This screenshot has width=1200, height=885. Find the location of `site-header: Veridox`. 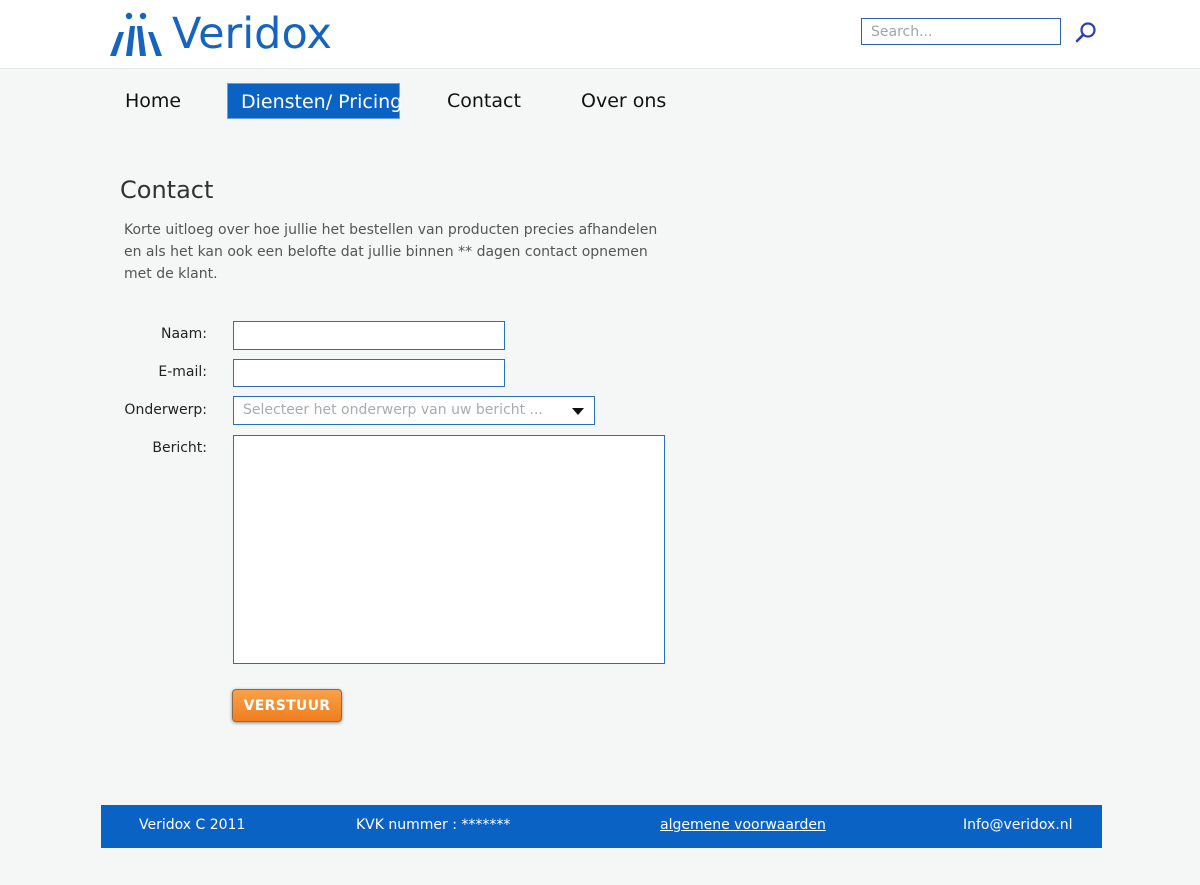

site-header: Veridox is located at coordinates (600, 34).